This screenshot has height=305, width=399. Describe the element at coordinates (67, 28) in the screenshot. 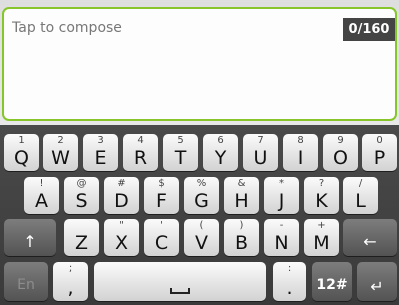

I see `compose-placeholder: Tap to compose` at that location.